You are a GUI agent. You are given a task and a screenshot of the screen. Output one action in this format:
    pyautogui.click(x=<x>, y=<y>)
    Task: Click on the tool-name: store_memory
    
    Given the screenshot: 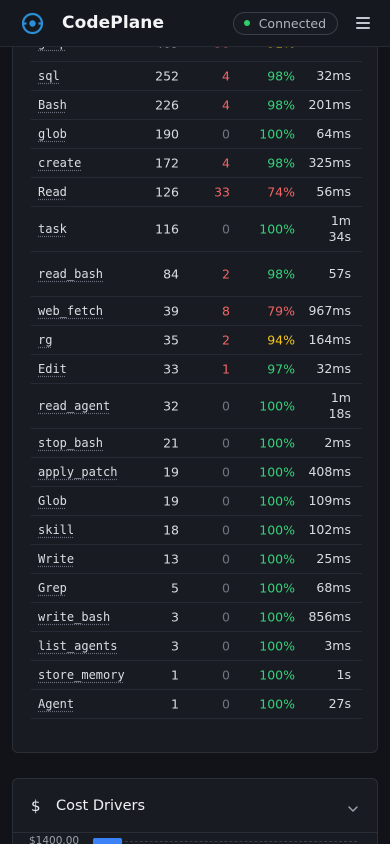 What is the action you would take?
    pyautogui.click(x=81, y=675)
    